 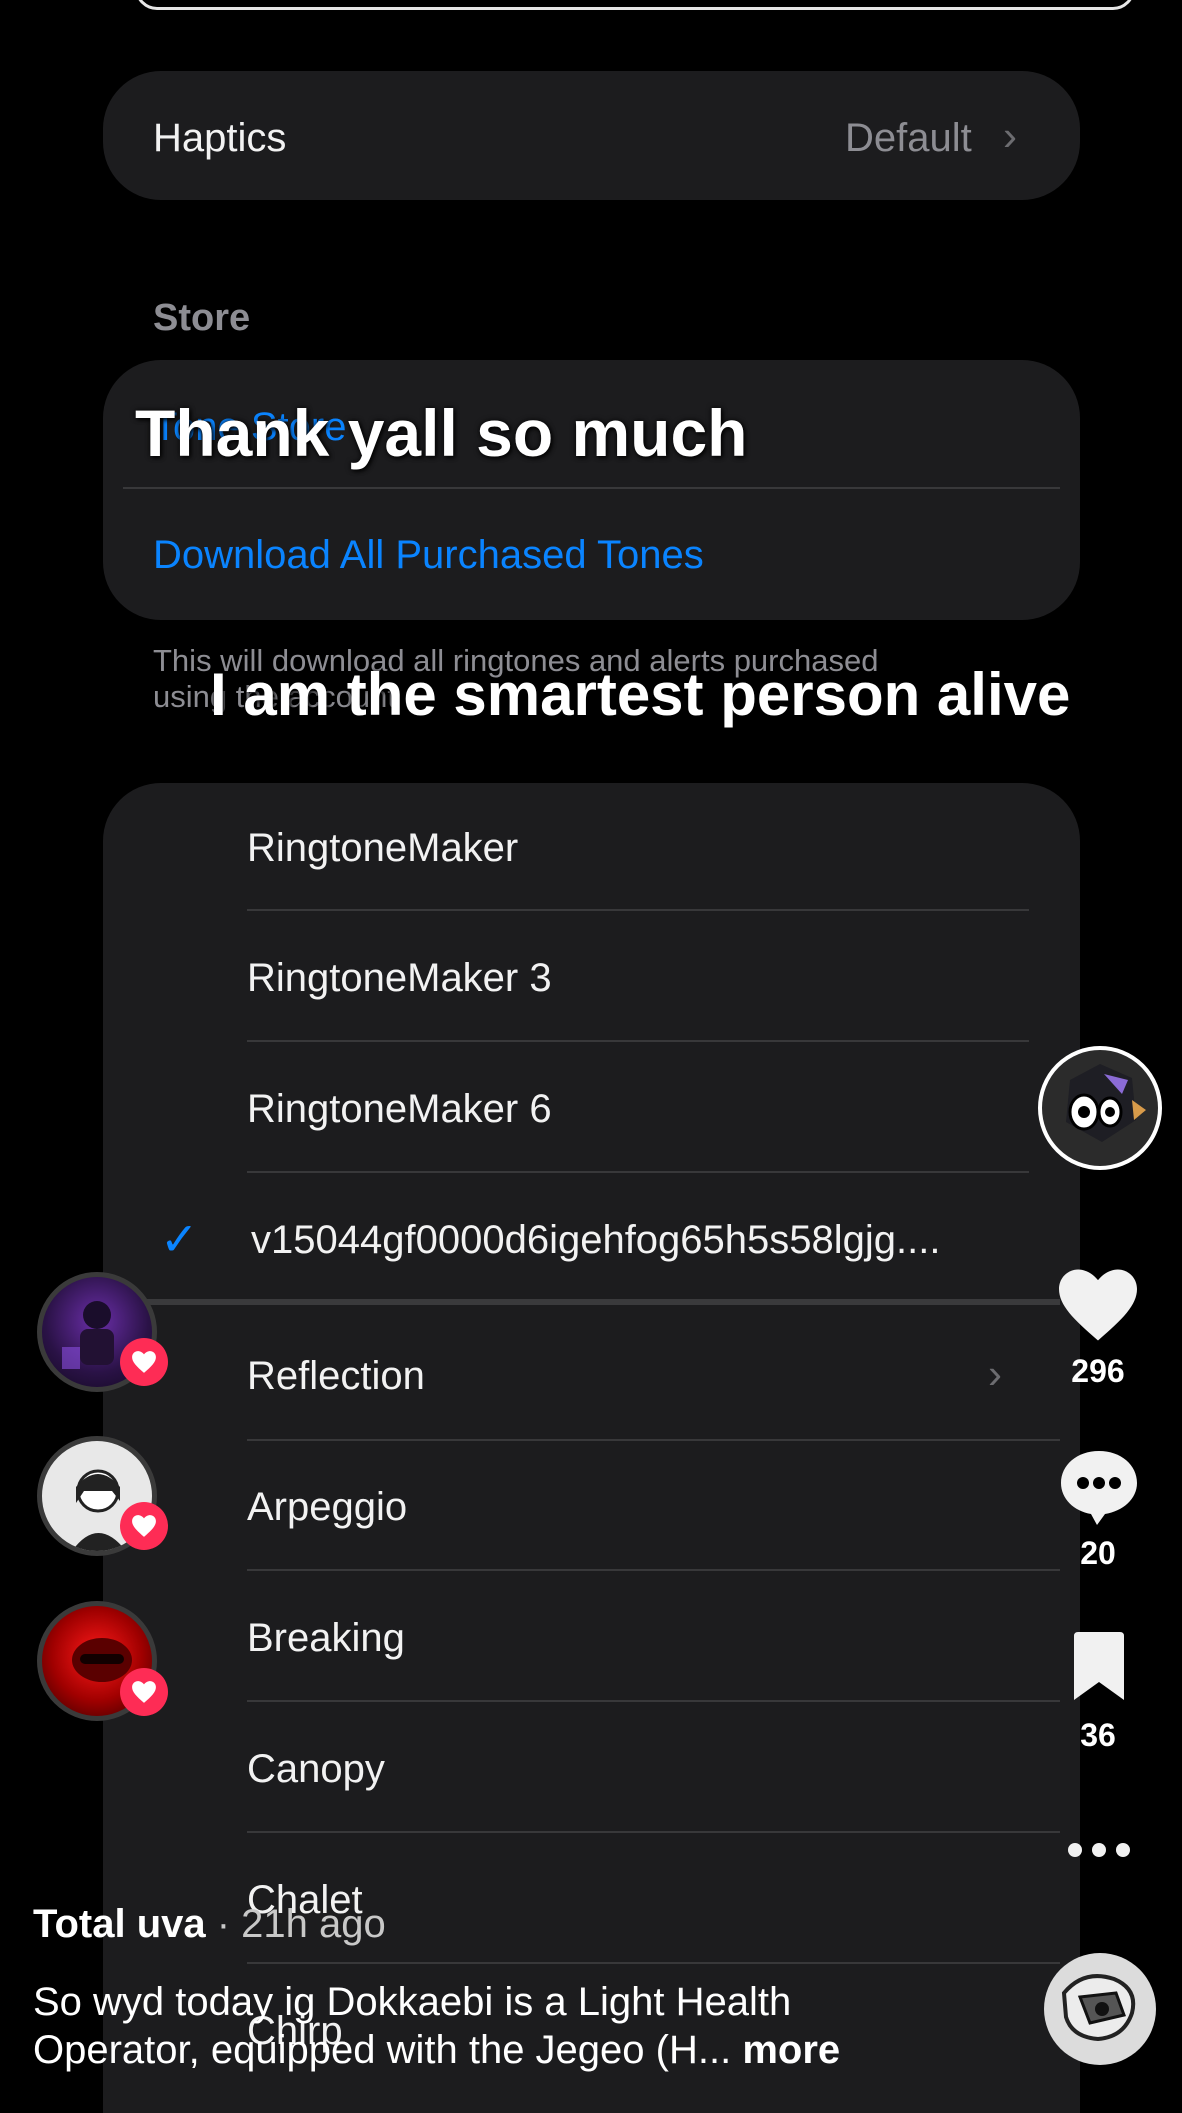 What do you see at coordinates (179, 1239) in the screenshot?
I see `checkmark-icon: ✓` at bounding box center [179, 1239].